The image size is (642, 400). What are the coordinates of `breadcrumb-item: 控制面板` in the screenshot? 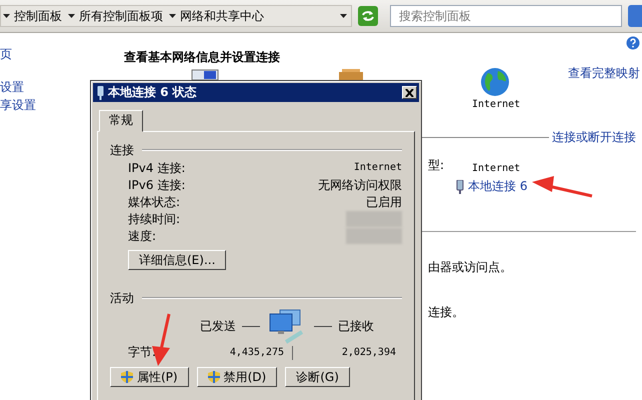 It's located at (38, 16).